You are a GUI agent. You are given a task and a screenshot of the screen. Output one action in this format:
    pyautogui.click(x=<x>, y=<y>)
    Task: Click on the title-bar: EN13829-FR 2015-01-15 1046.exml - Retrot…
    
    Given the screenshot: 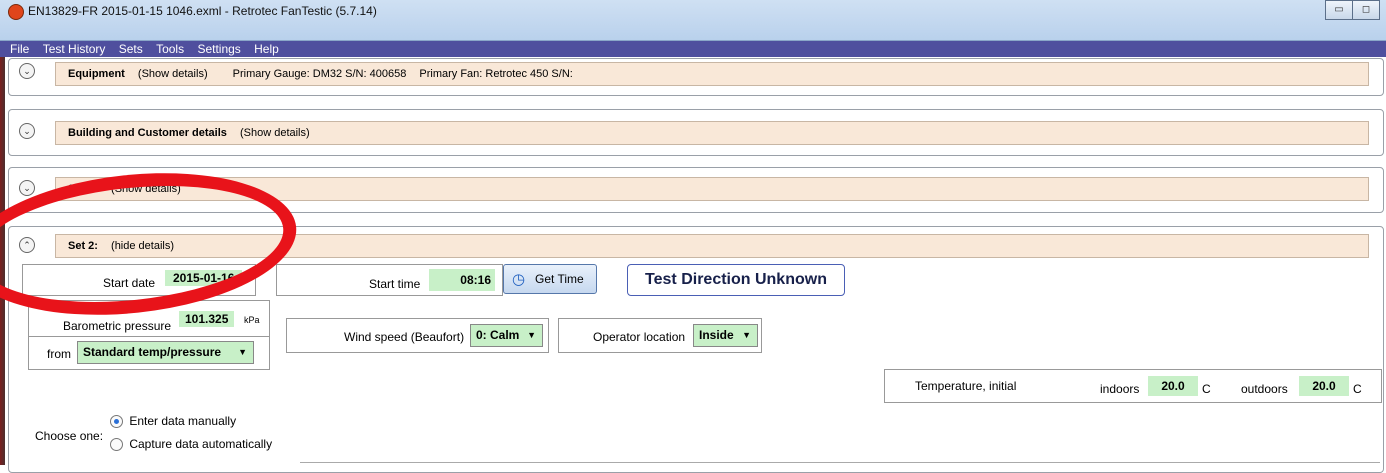 What is the action you would take?
    pyautogui.click(x=693, y=20)
    